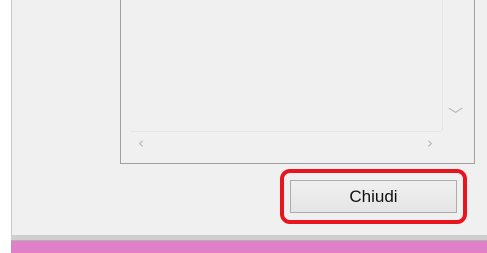  Describe the element at coordinates (453, 142) in the screenshot. I see `scrollbar-corner` at that location.